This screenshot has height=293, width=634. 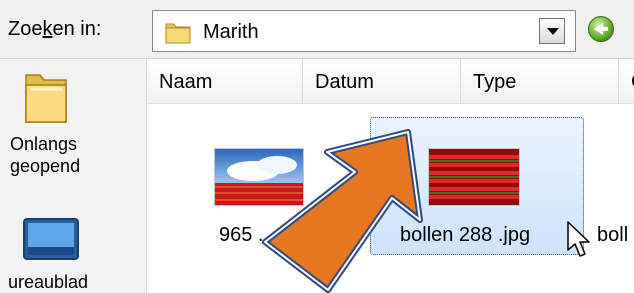 What do you see at coordinates (626, 81) in the screenshot?
I see `column-header-size: G` at bounding box center [626, 81].